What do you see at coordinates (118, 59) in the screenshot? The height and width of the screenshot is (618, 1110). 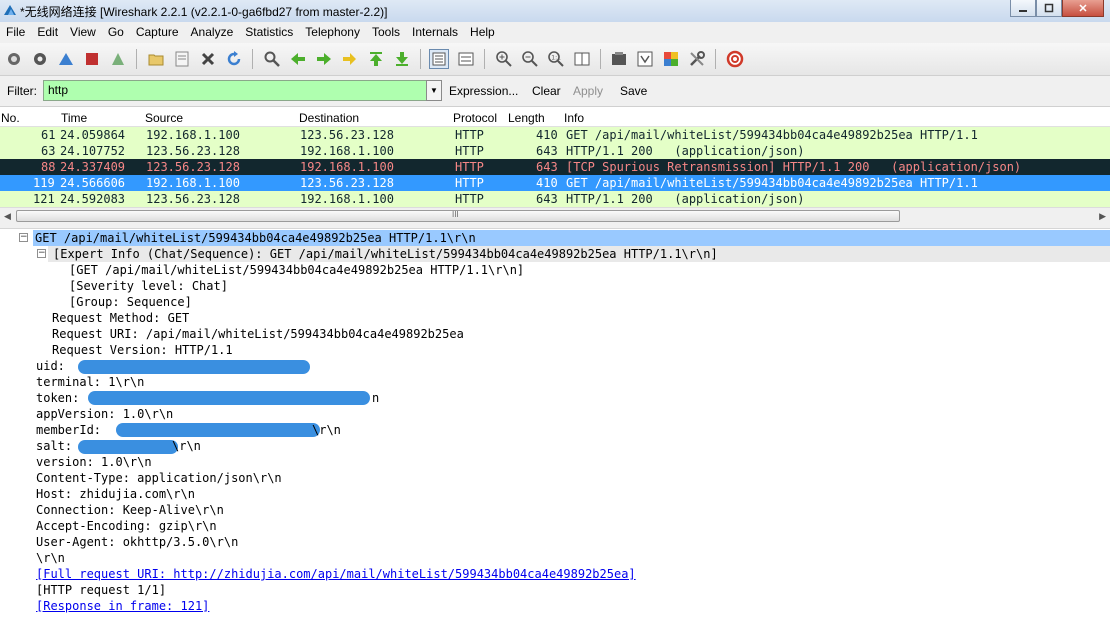 I see `restart-capture-icon` at bounding box center [118, 59].